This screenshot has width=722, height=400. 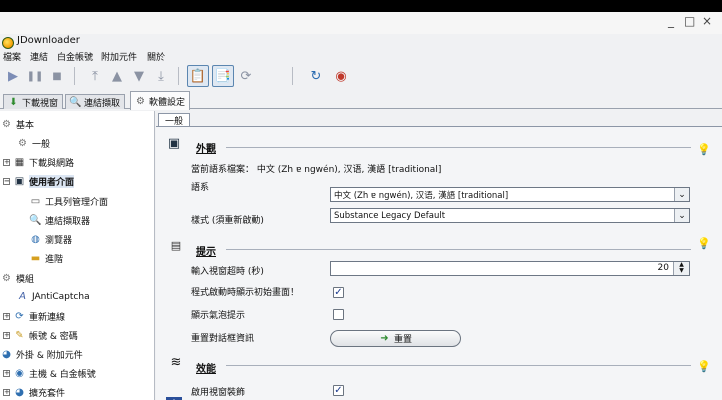 What do you see at coordinates (6, 278) in the screenshot?
I see `module-gear-icon: ⚙` at bounding box center [6, 278].